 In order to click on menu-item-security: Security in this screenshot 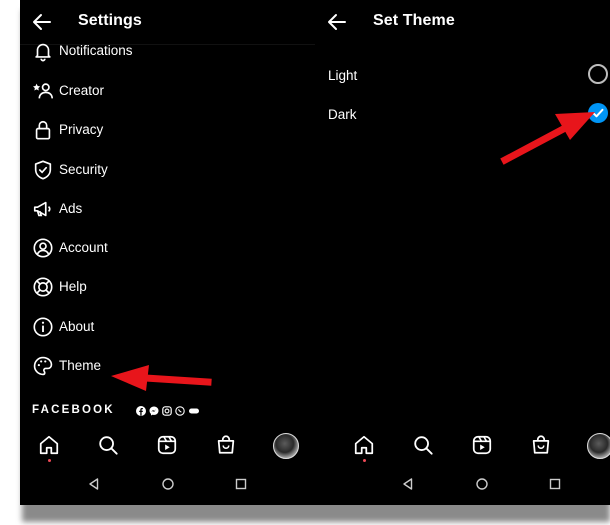, I will do `click(167, 171)`.